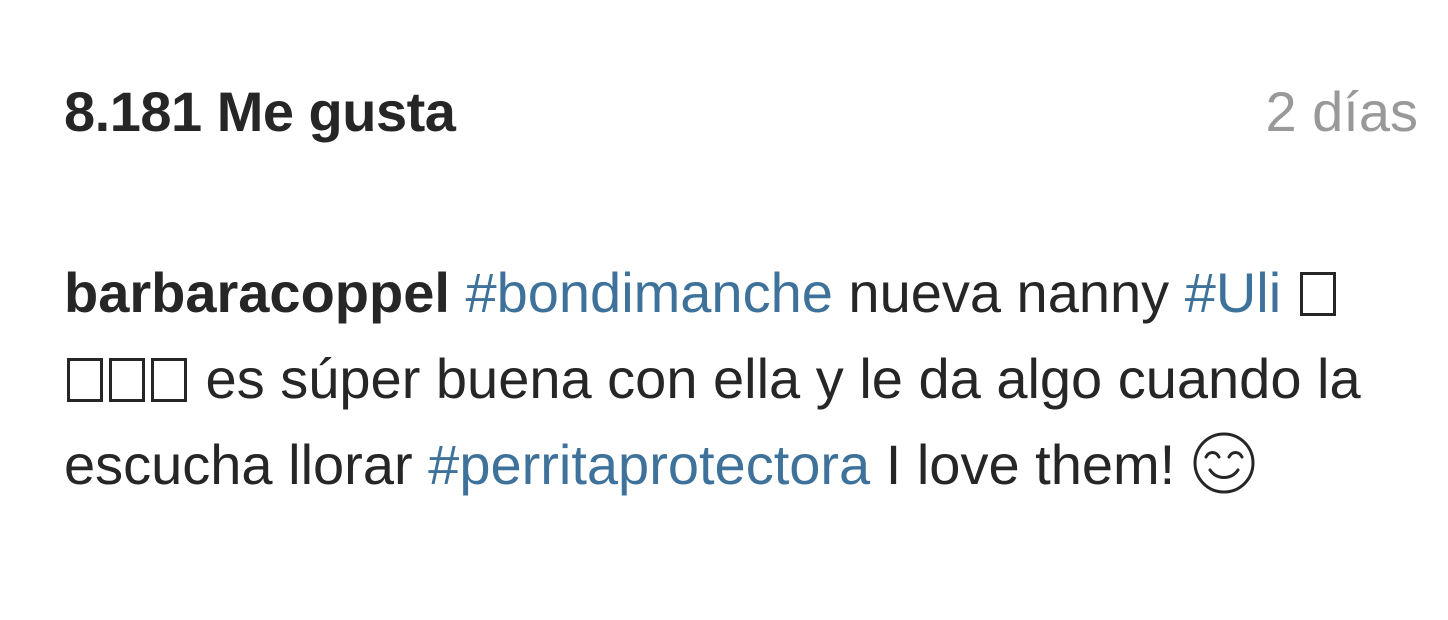 This screenshot has height=620, width=1448. Describe the element at coordinates (649, 464) in the screenshot. I see `hashtag-perritaprotectora-link: #perritaprotectora` at that location.